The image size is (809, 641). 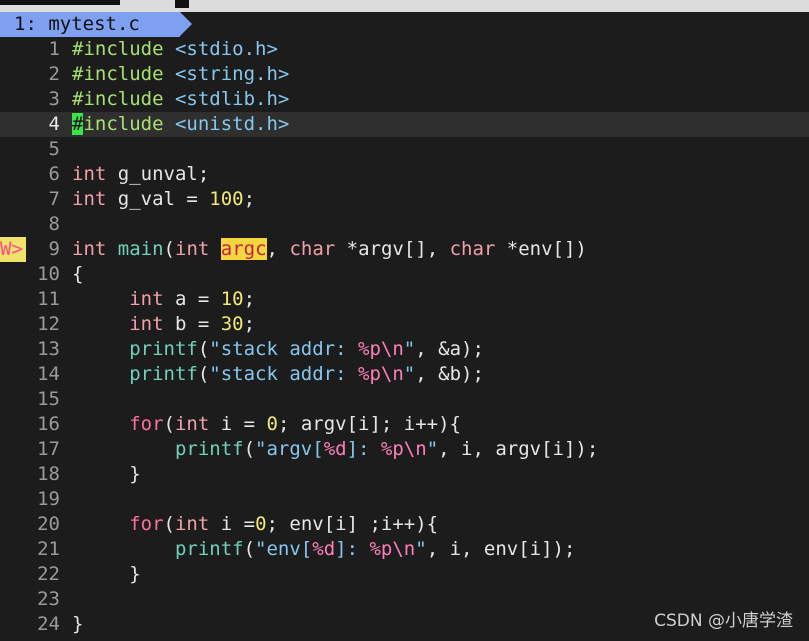 I want to click on line-text: #include <stdio.h>, so click(x=175, y=49).